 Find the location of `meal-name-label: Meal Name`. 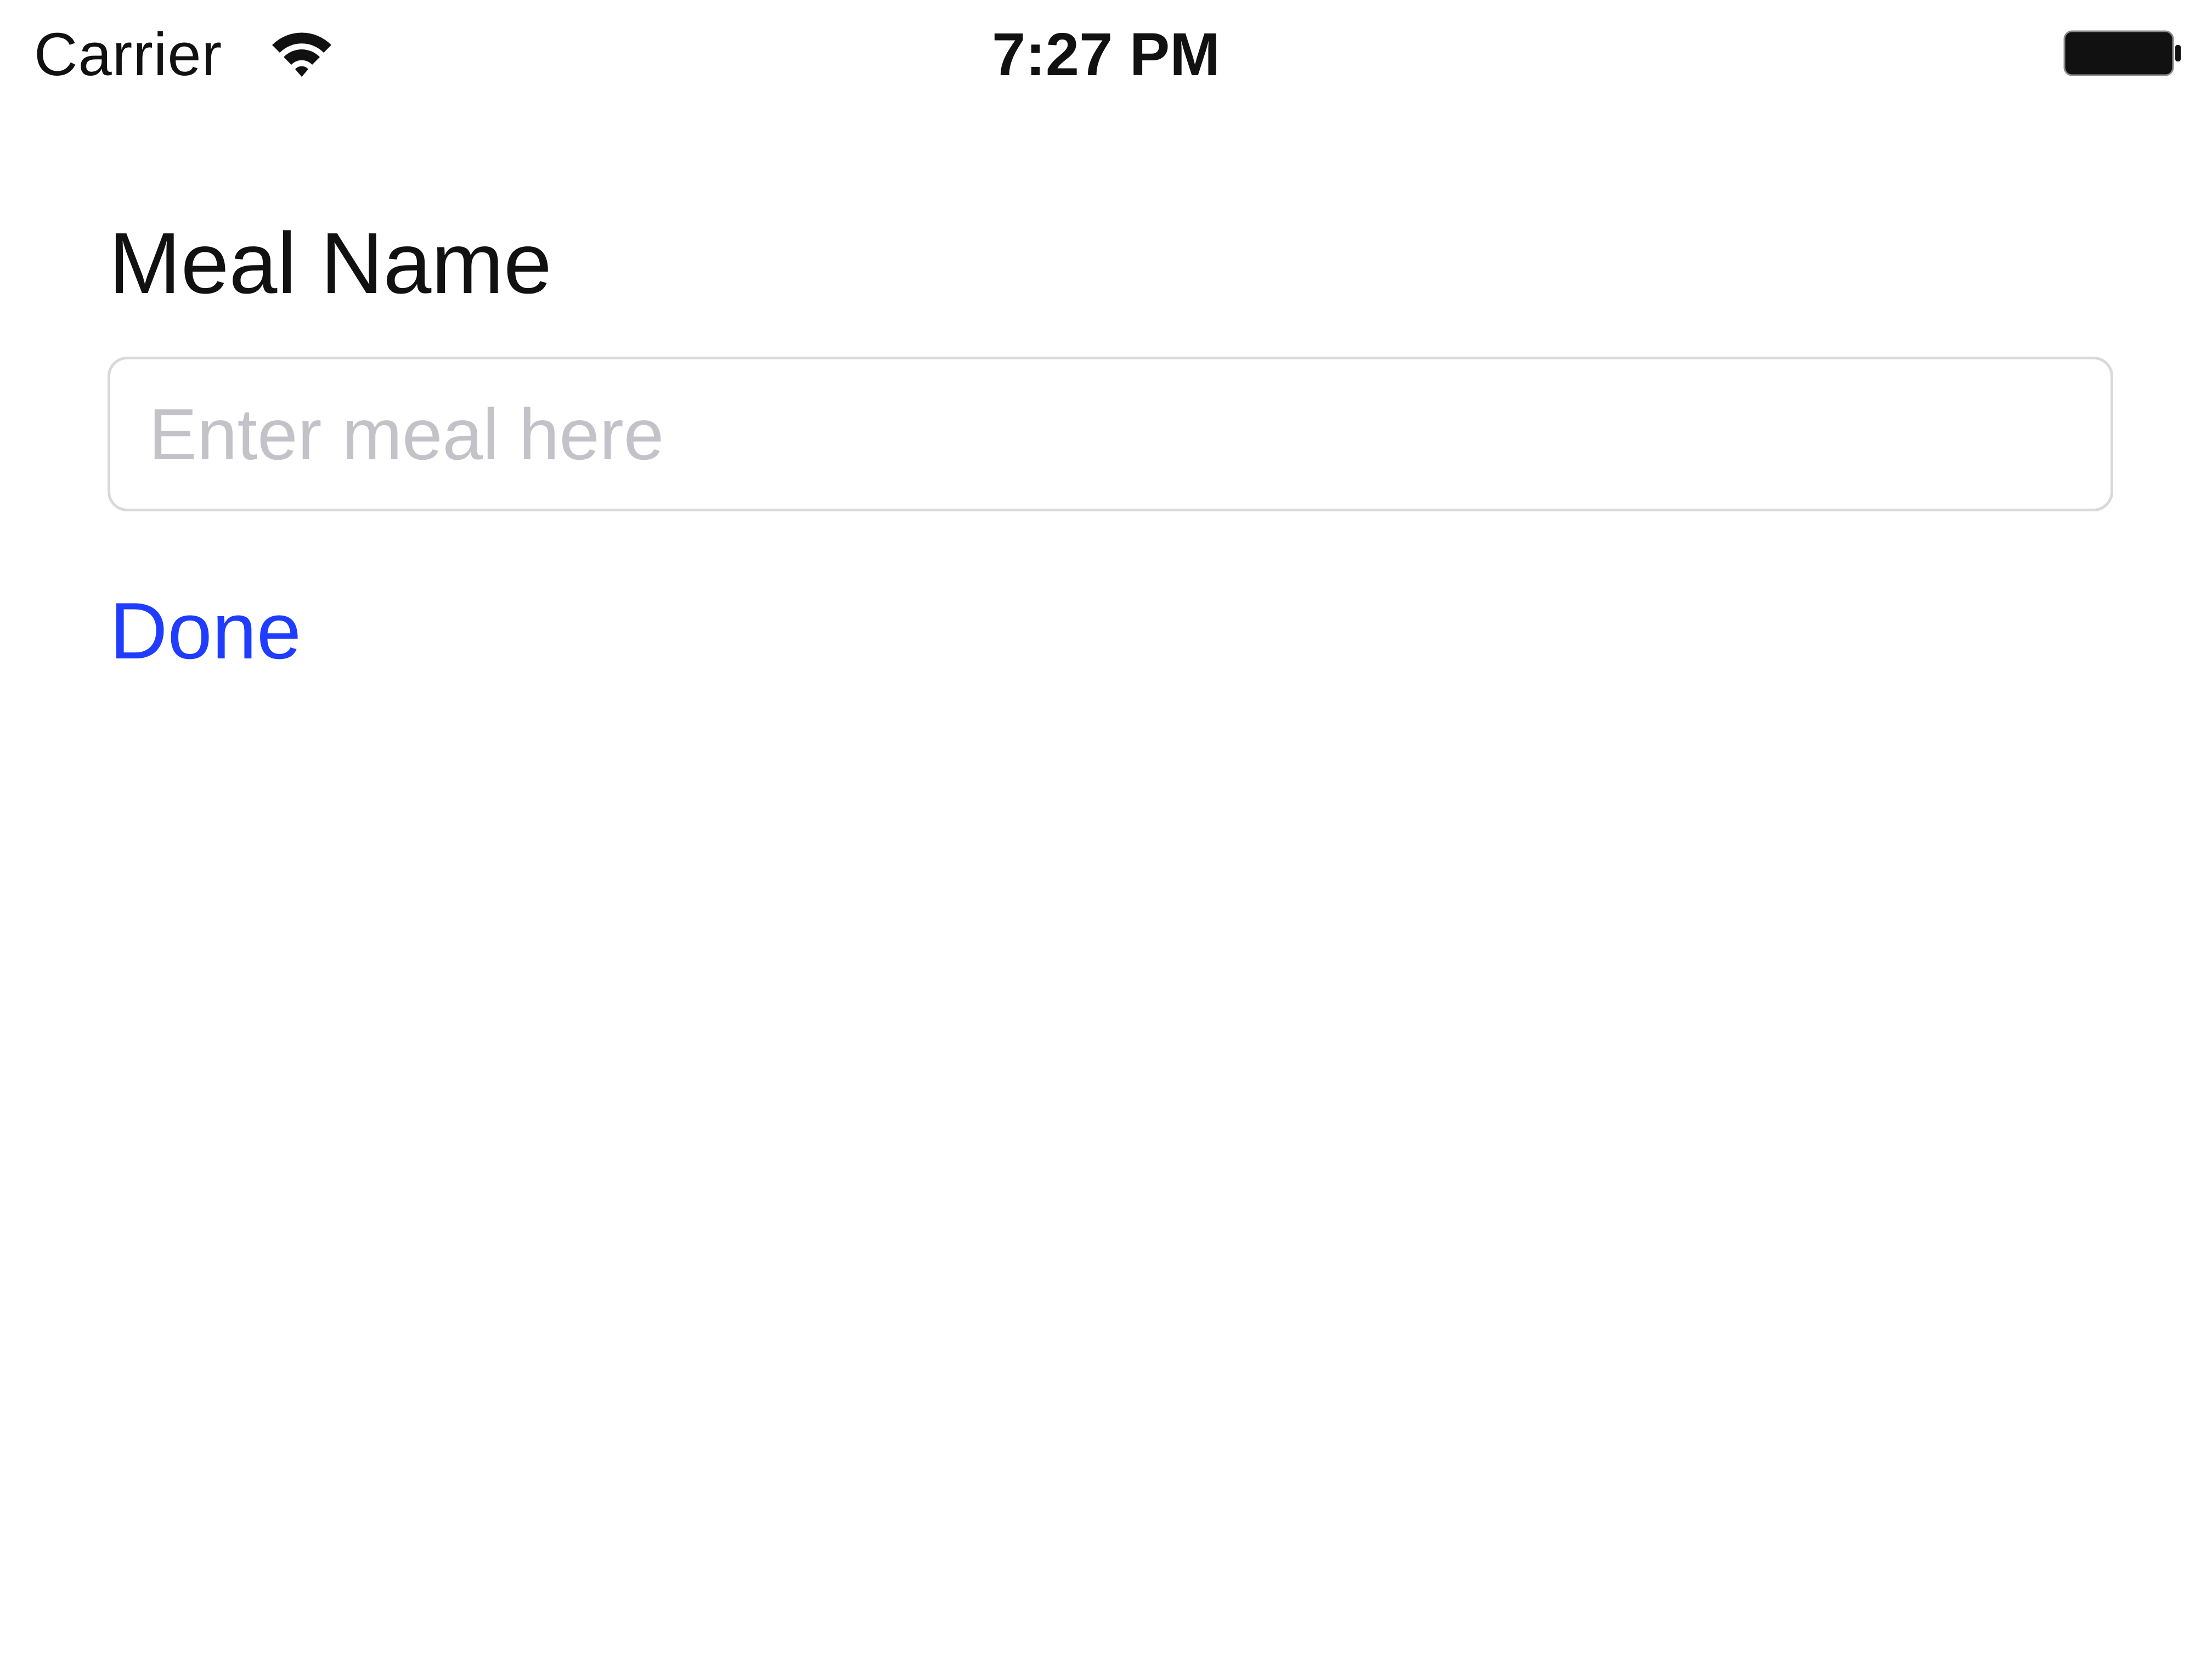

meal-name-label: Meal Name is located at coordinates (331, 263).